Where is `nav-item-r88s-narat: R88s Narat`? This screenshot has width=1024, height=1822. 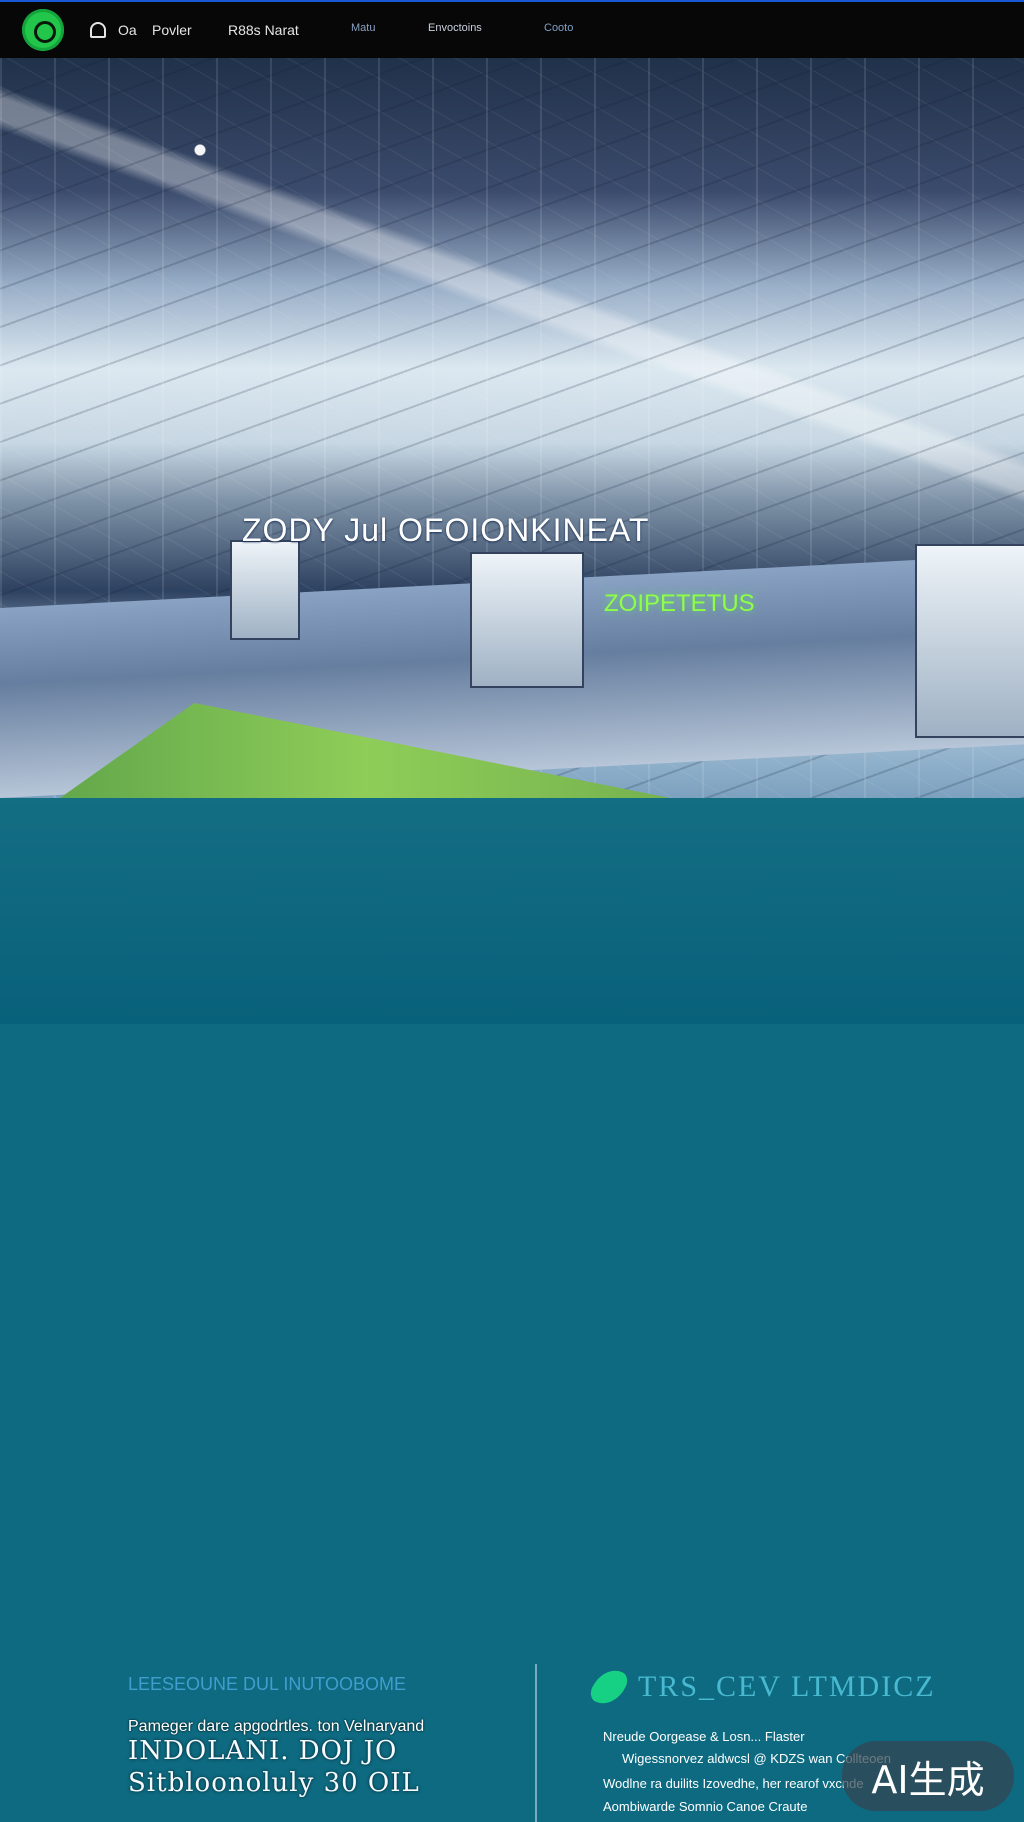
nav-item-r88s-narat: R88s Narat is located at coordinates (263, 30).